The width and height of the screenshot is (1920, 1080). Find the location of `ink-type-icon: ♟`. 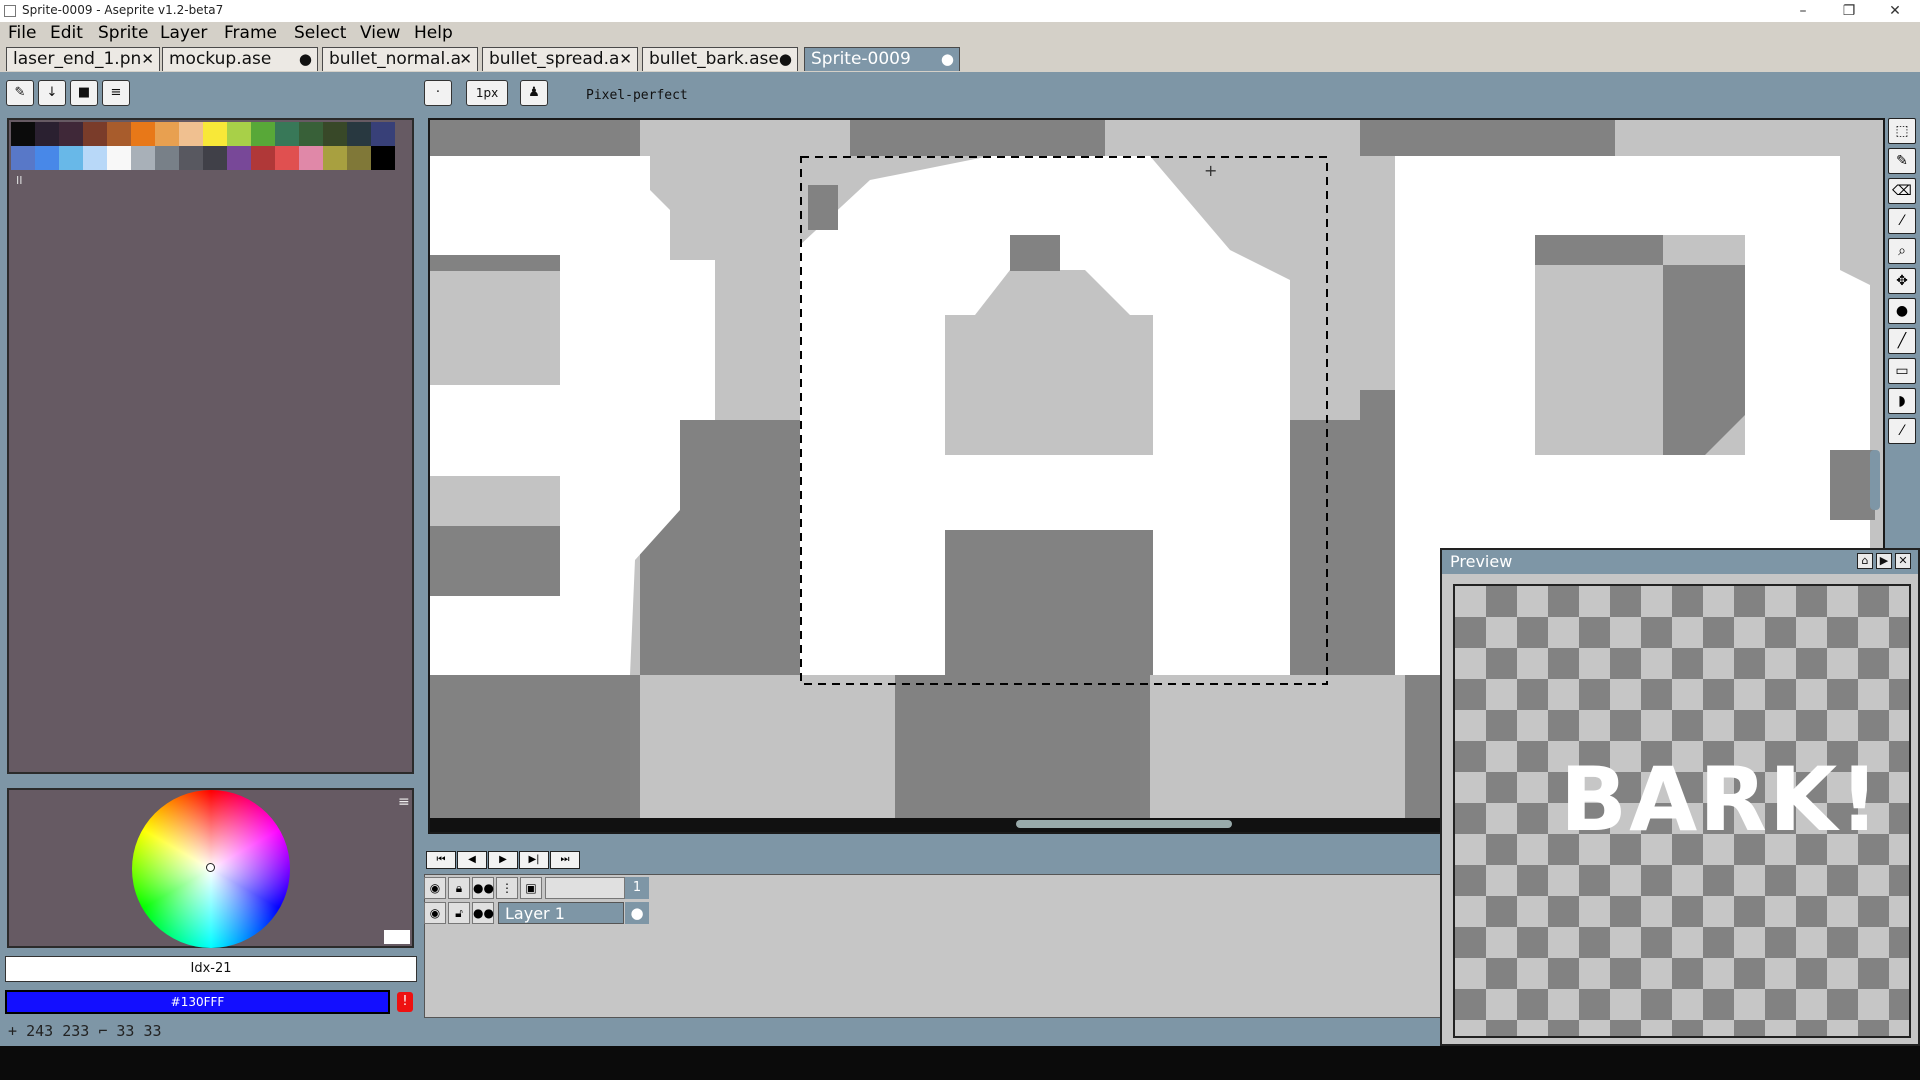

ink-type-icon: ♟ is located at coordinates (534, 93).